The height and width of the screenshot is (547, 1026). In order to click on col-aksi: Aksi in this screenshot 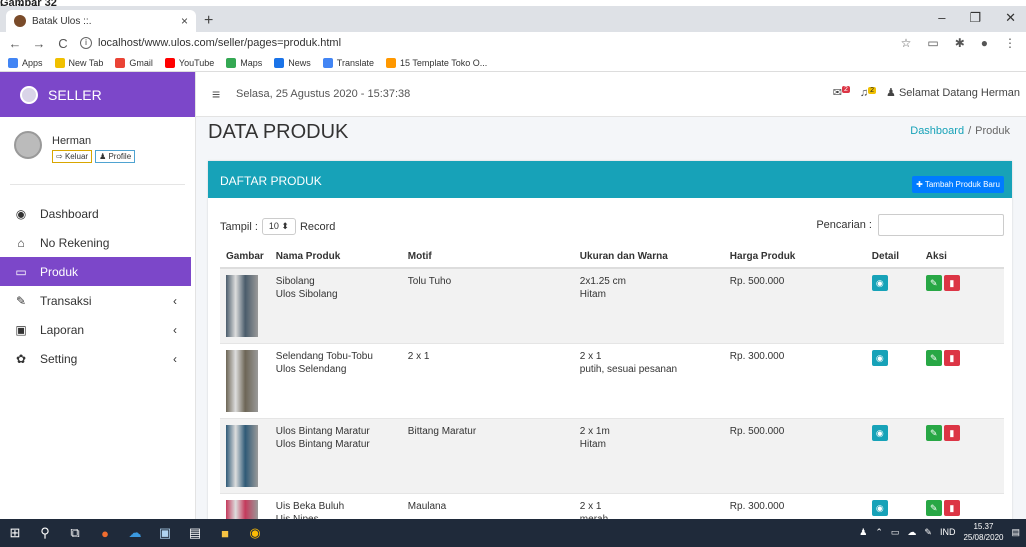, I will do `click(961, 257)`.